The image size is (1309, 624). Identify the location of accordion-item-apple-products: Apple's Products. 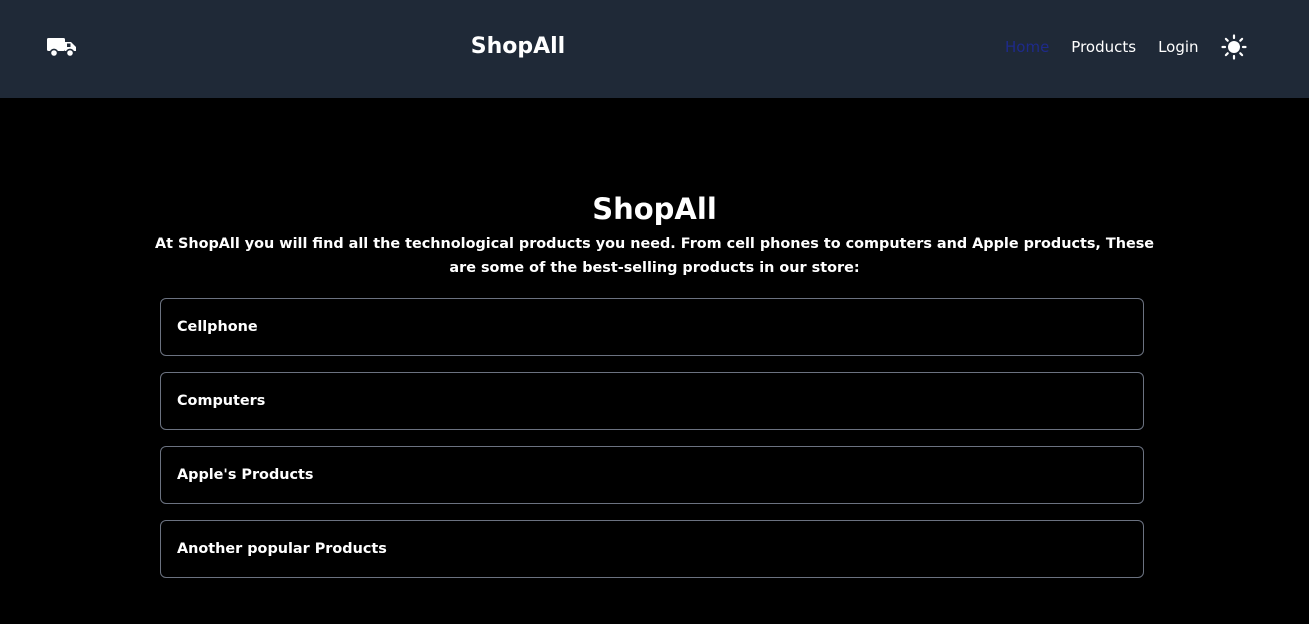
(652, 475).